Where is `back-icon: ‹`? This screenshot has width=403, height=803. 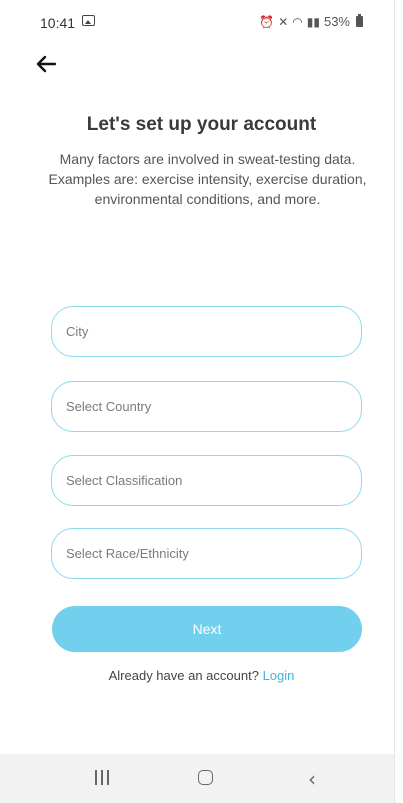 back-icon: ‹ is located at coordinates (312, 779).